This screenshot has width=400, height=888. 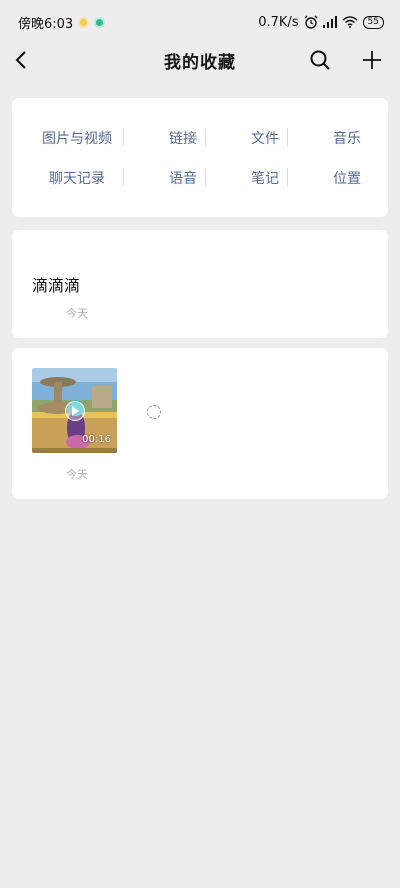 What do you see at coordinates (200, 284) in the screenshot?
I see `favorite-item-text: 滴滴滴 今天` at bounding box center [200, 284].